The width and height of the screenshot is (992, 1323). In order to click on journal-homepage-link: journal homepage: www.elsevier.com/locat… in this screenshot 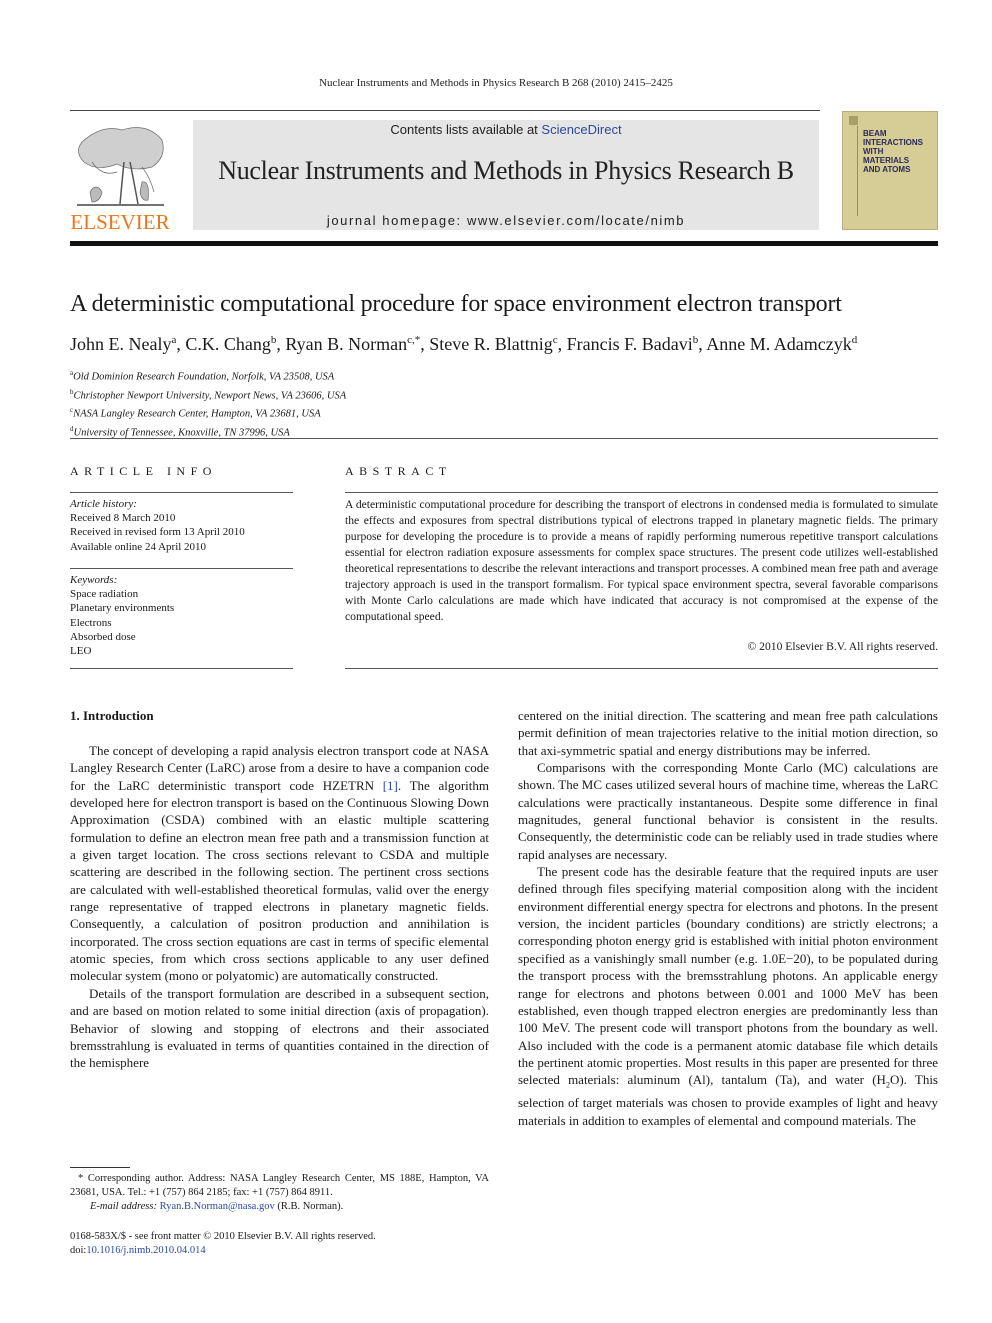, I will do `click(506, 220)`.